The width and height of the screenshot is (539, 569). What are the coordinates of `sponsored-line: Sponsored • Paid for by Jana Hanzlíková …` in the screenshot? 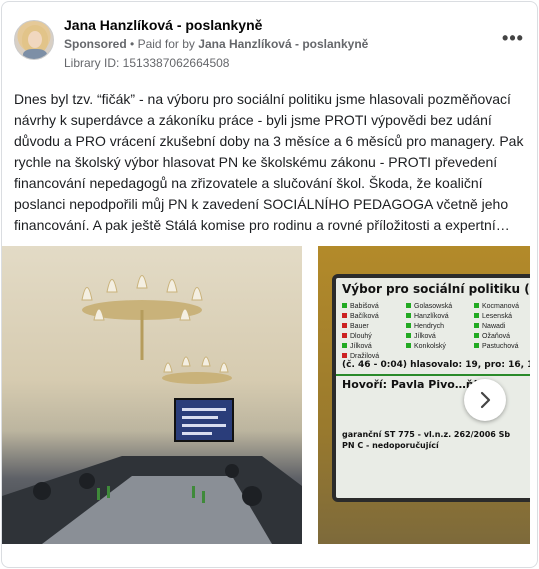 It's located at (216, 44).